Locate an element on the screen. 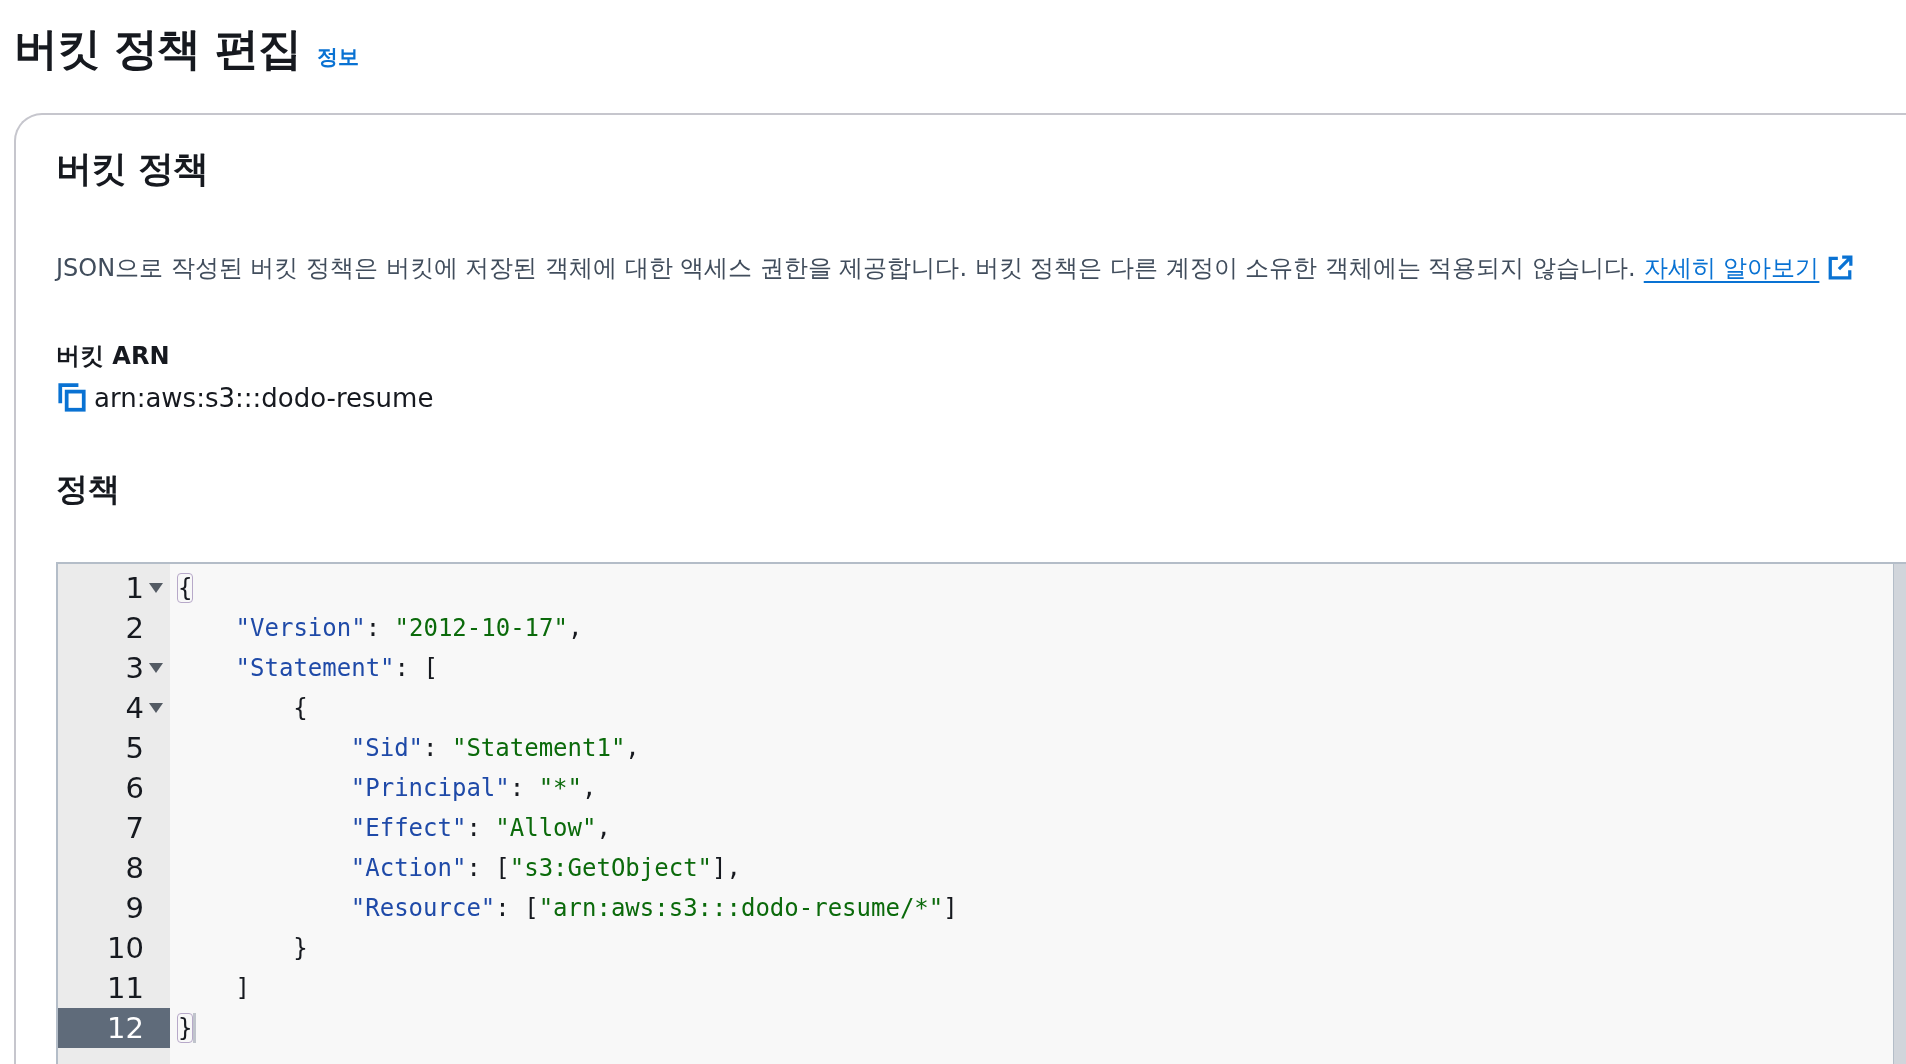 The image size is (1906, 1064). json-key: "Principal" is located at coordinates (430, 788).